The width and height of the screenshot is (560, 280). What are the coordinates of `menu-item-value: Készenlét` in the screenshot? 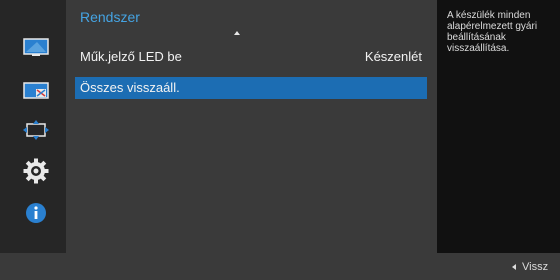 It's located at (393, 56).